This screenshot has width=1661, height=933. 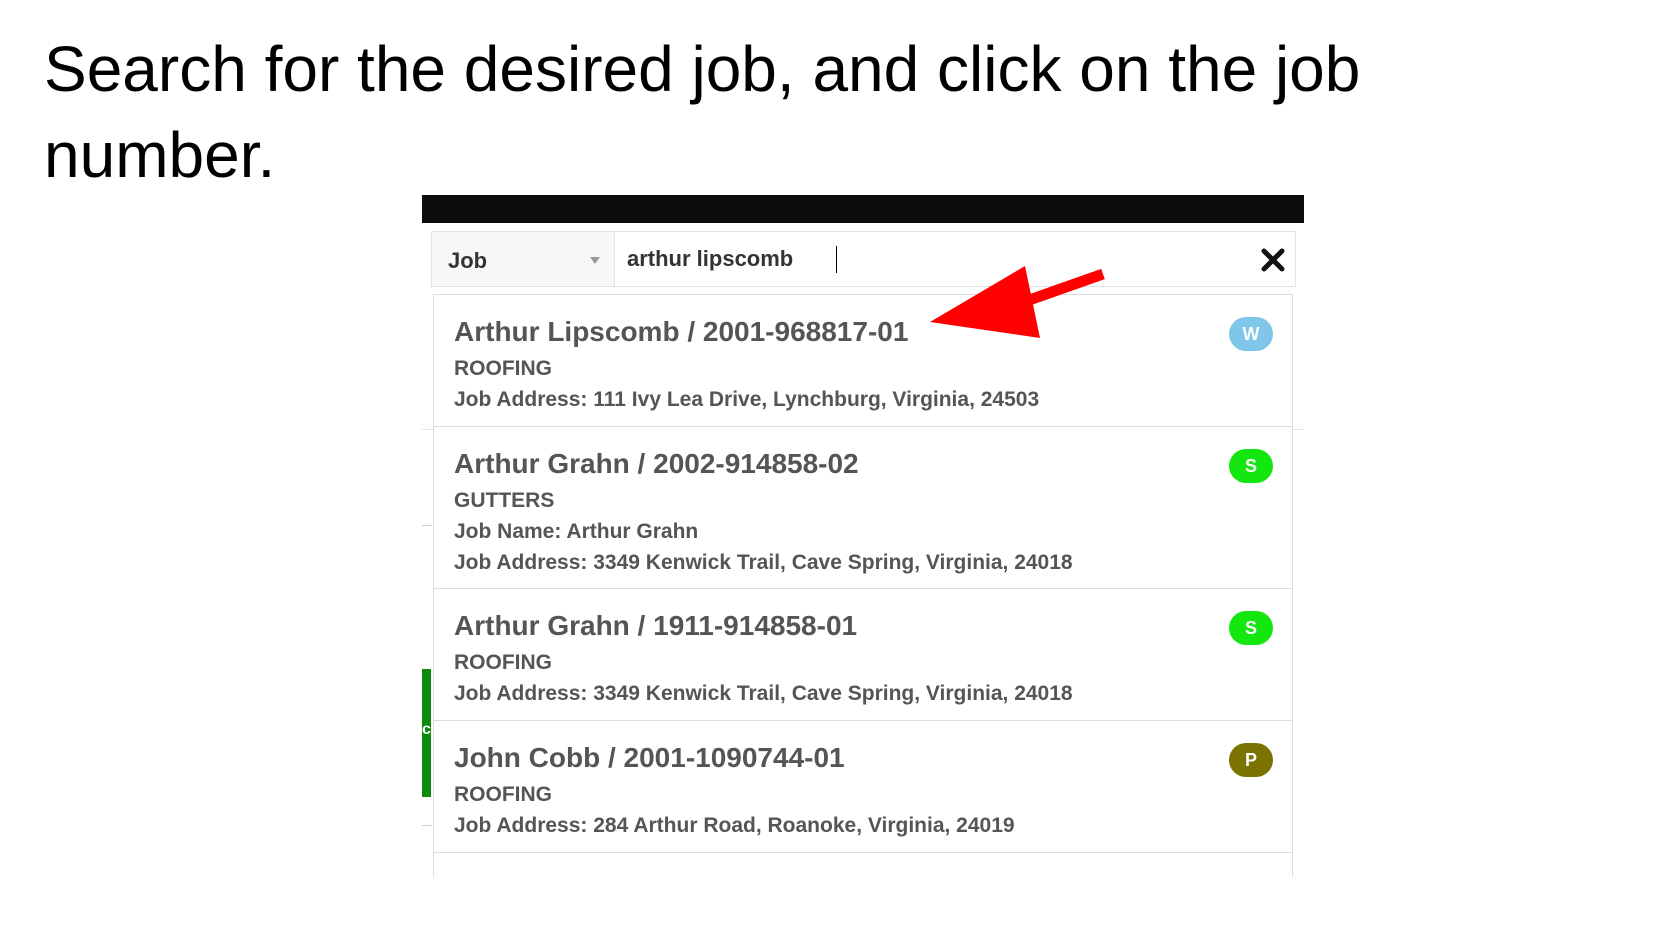 I want to click on result-trade: GUTTERS, so click(x=504, y=500).